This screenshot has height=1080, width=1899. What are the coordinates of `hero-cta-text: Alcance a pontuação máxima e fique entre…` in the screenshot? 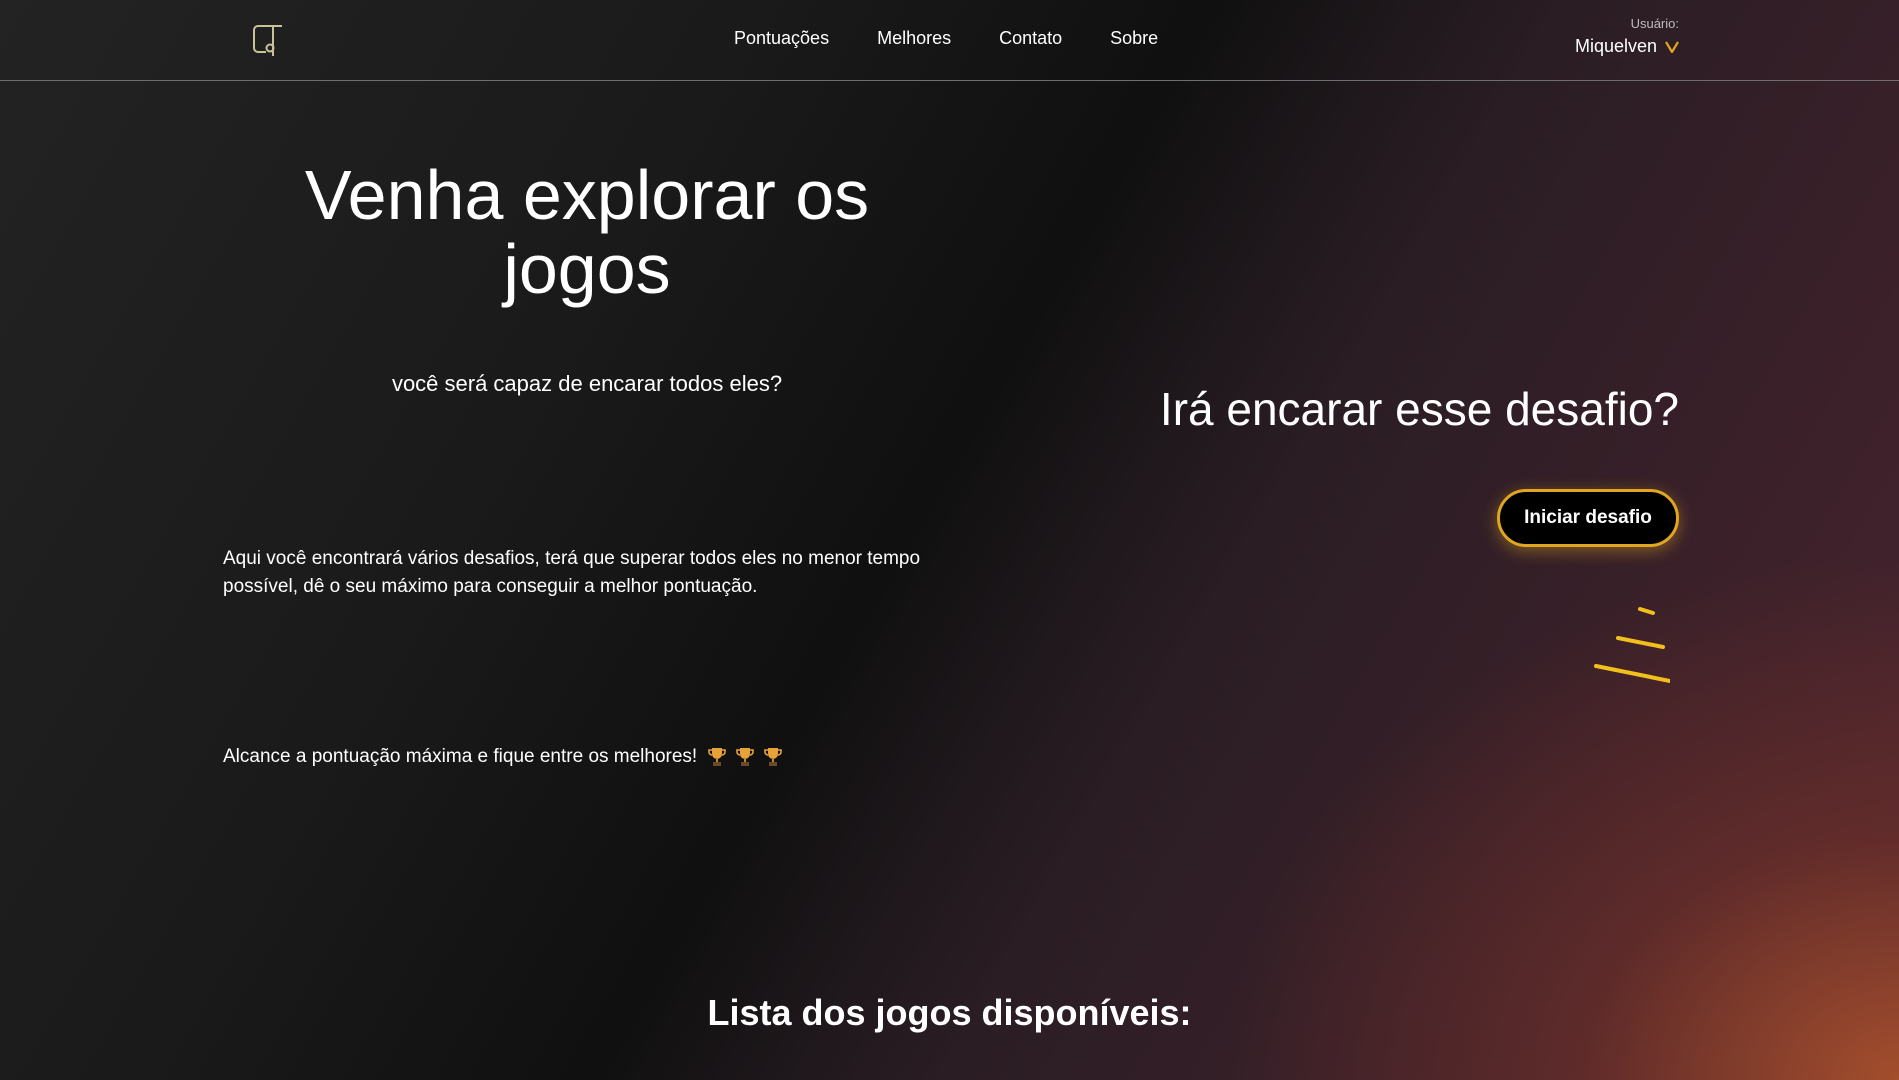 It's located at (460, 756).